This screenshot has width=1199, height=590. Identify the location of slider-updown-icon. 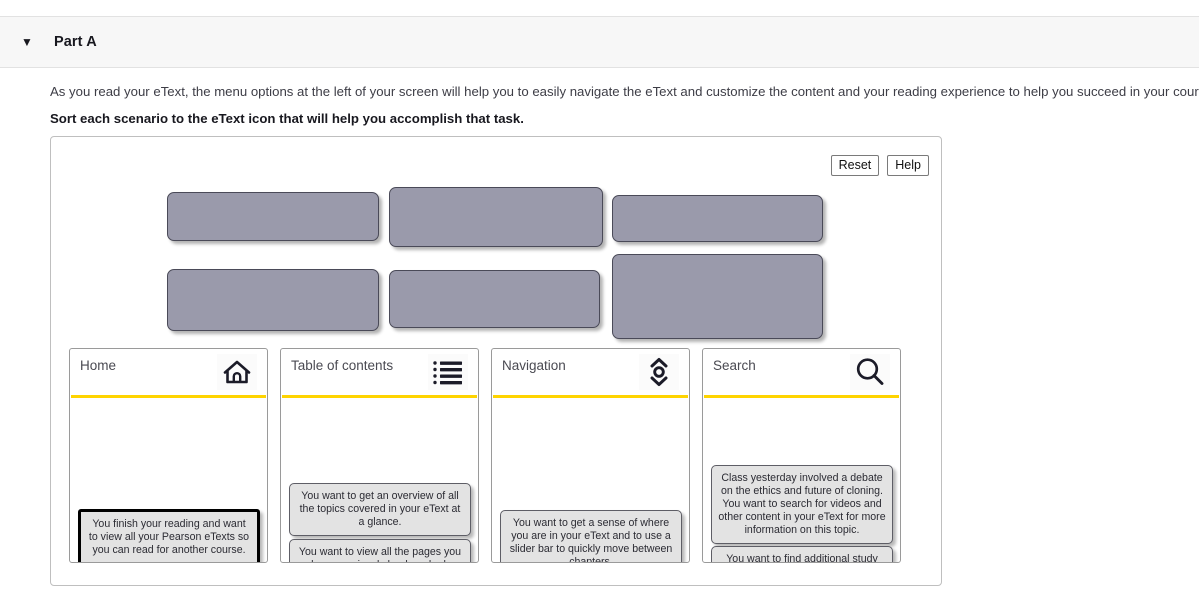
(659, 372).